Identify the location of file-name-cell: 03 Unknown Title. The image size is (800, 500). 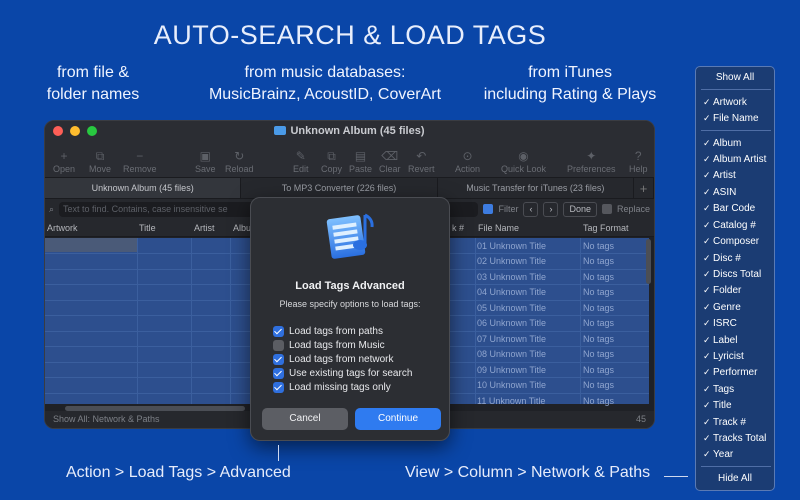
(511, 277).